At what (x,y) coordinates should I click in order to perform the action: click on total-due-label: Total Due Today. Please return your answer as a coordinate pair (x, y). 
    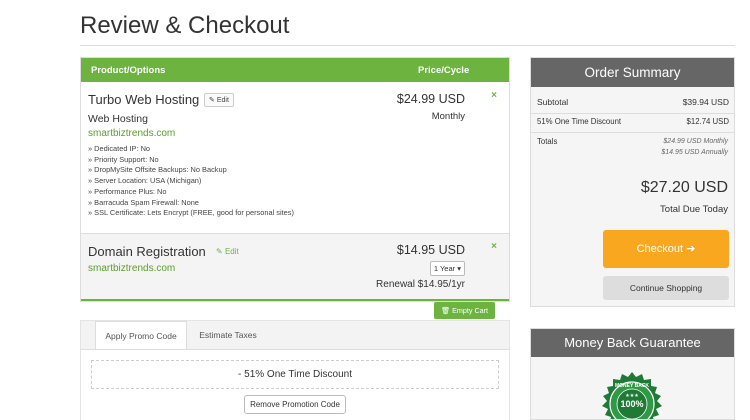
    Looking at the image, I should click on (694, 209).